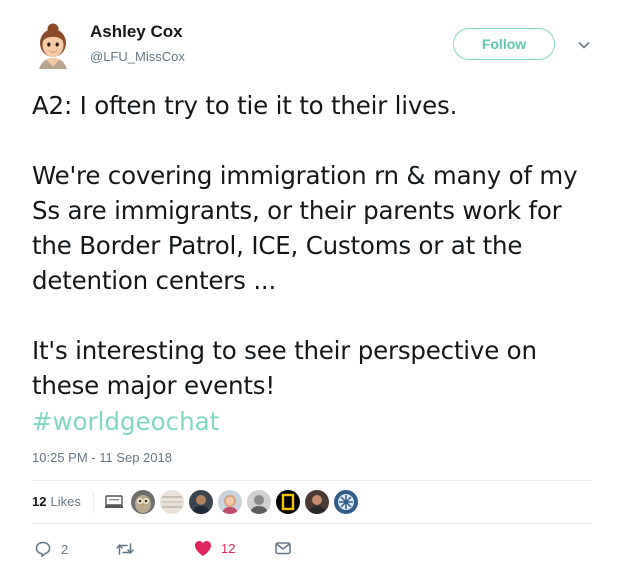 This screenshot has width=617, height=564. I want to click on reply-icon, so click(43, 549).